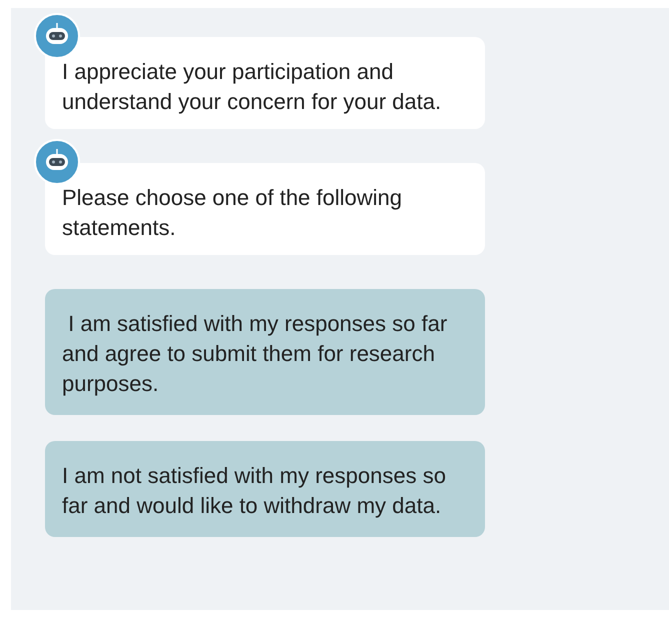 The height and width of the screenshot is (619, 669). I want to click on reply-option: I am not satisfied with my responses so far and would like to withdraw my data., so click(265, 489).